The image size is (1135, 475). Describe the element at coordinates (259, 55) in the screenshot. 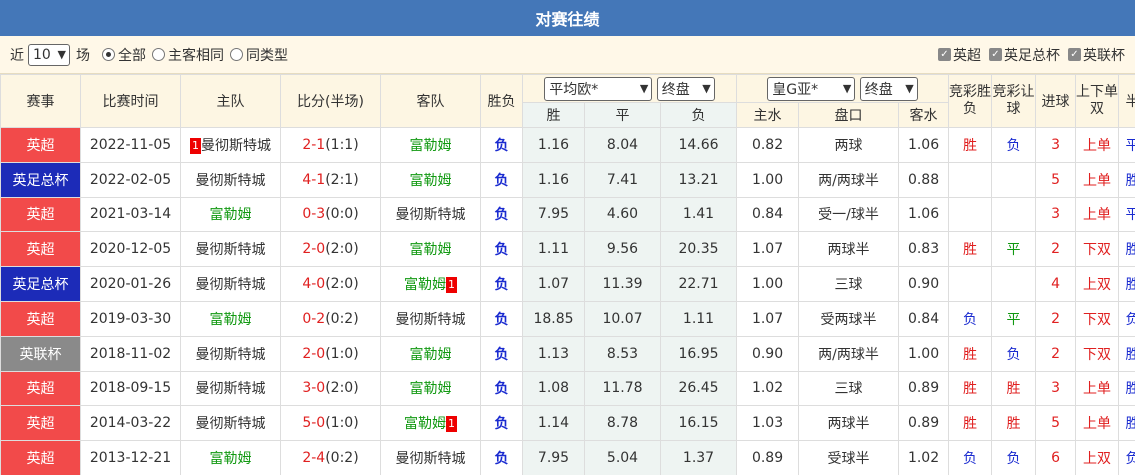

I see `radio-same-type: 同类型` at that location.